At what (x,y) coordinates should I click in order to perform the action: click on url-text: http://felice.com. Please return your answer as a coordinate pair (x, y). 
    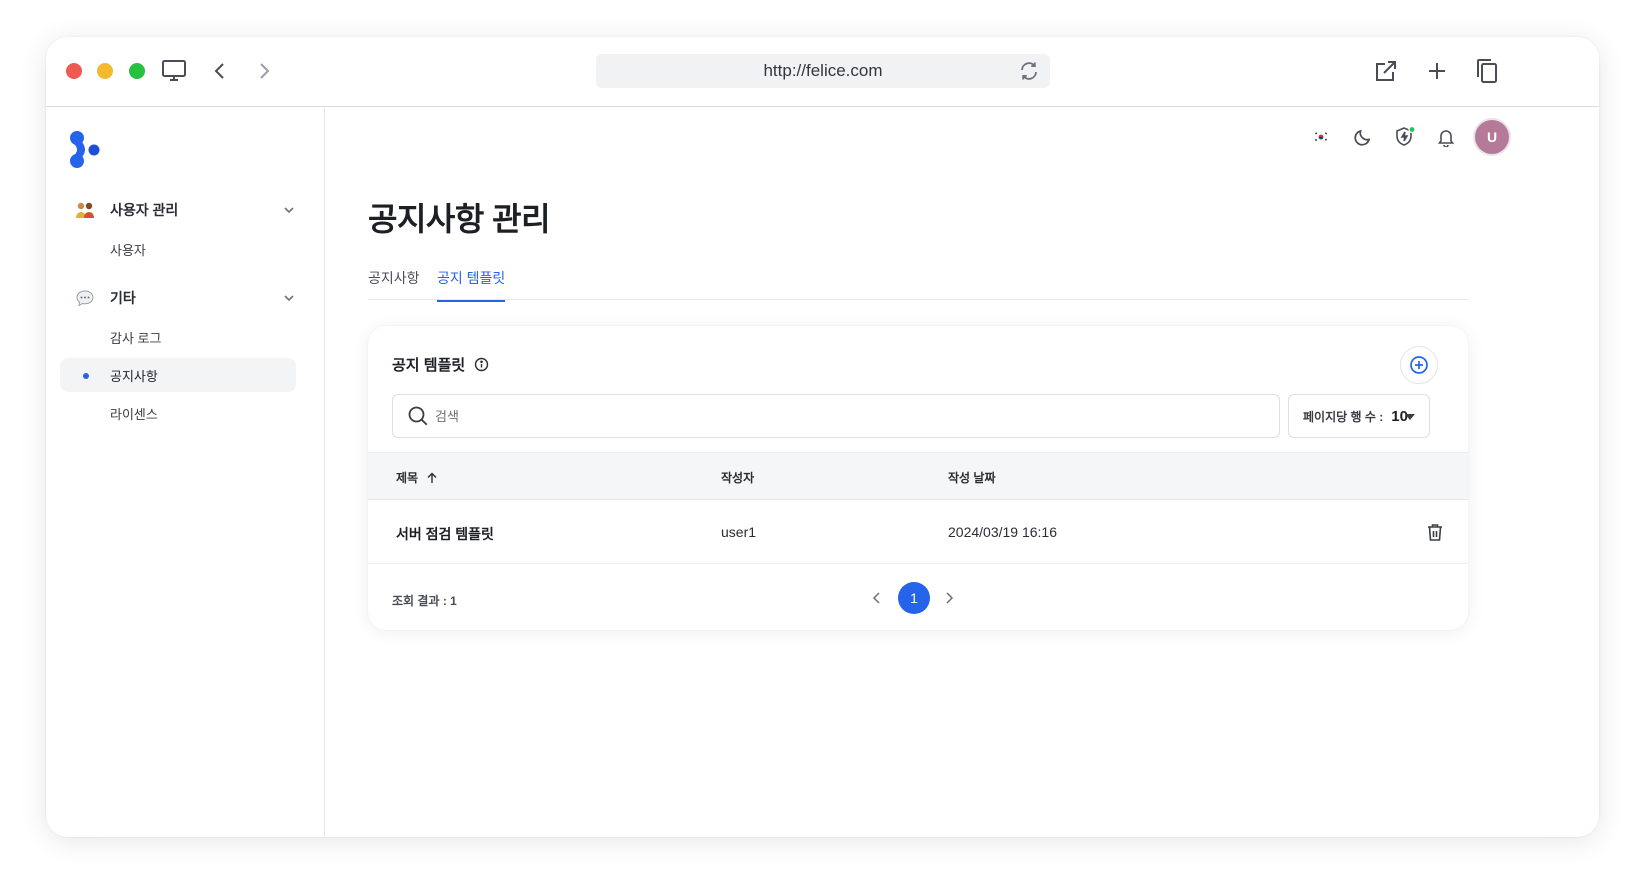
    Looking at the image, I should click on (823, 70).